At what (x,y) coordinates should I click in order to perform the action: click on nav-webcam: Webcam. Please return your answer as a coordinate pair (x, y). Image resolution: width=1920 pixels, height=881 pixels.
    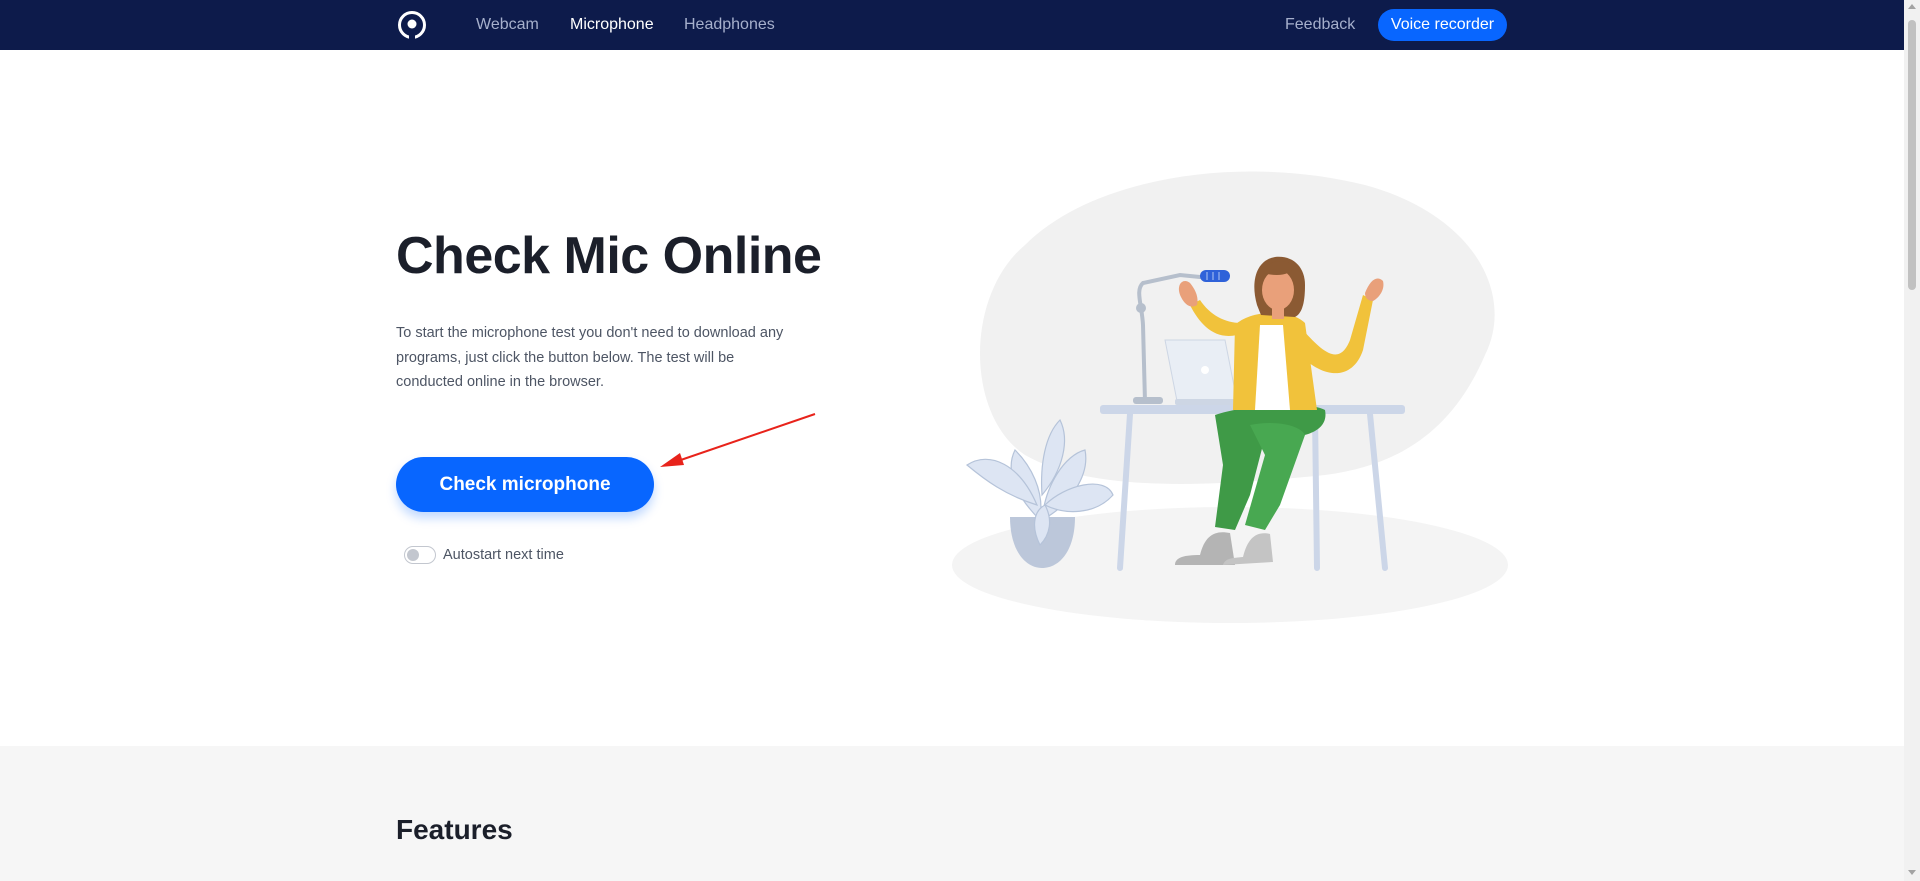
    Looking at the image, I should click on (507, 25).